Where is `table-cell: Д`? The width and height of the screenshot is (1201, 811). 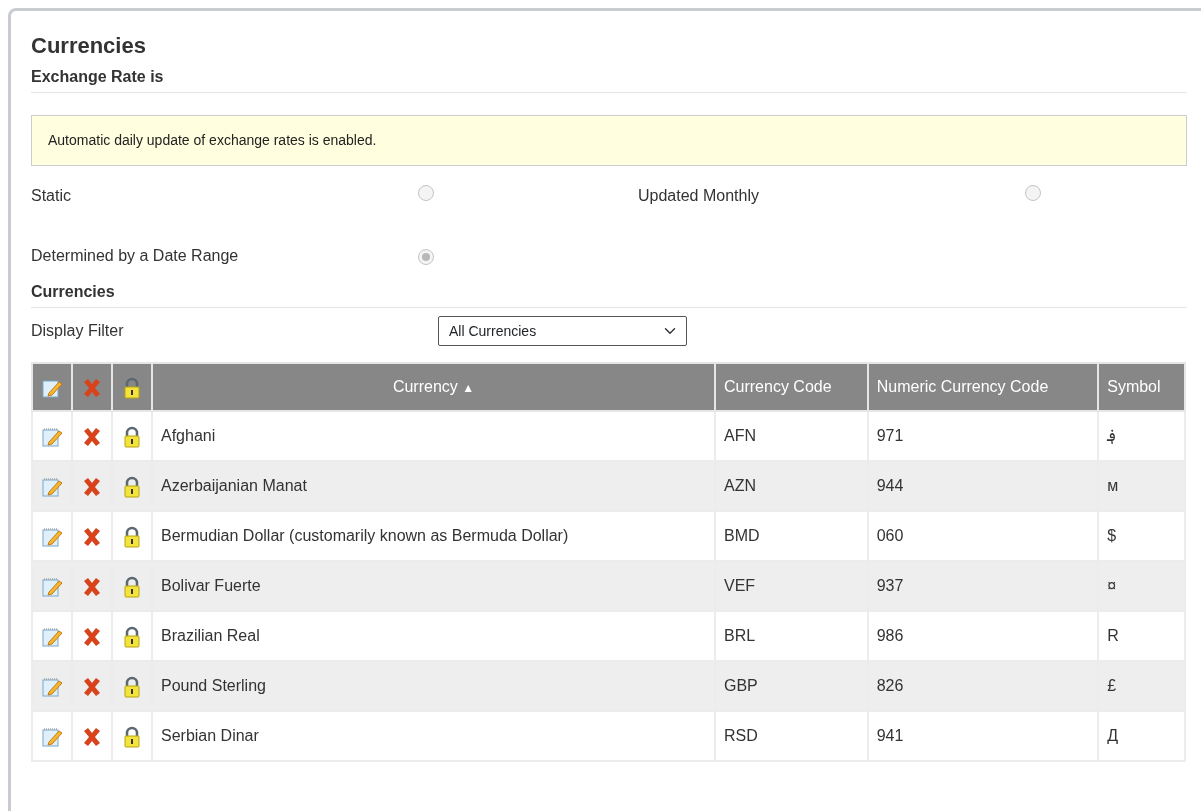
table-cell: Д is located at coordinates (1141, 736).